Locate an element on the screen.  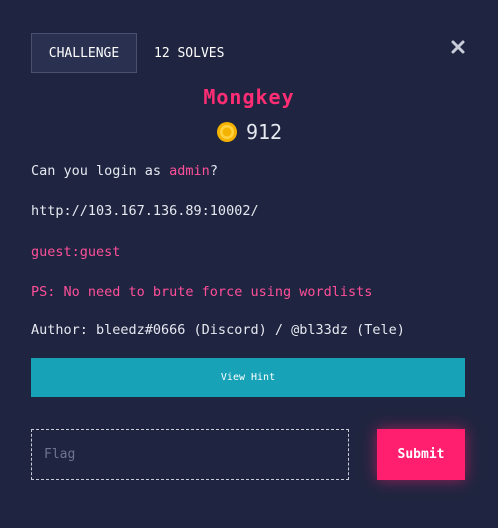
challenge-url: http://103.167.136.89:10002/ is located at coordinates (145, 211).